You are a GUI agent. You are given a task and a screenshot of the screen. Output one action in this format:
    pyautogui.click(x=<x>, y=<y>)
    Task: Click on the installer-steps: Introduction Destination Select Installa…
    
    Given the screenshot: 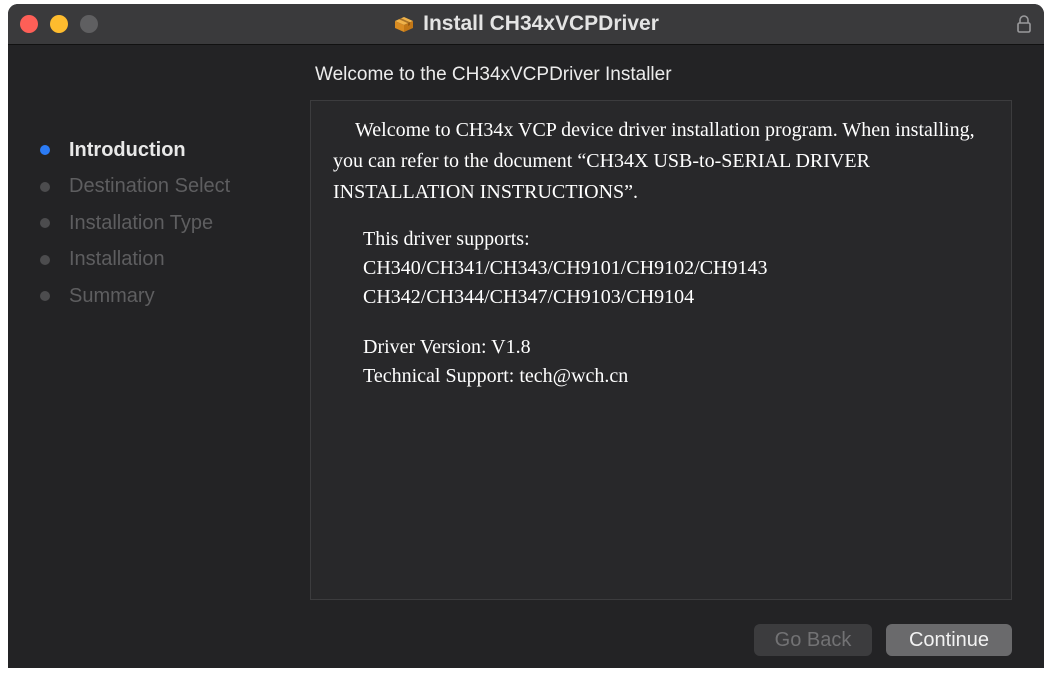 What is the action you would take?
    pyautogui.click(x=134, y=223)
    